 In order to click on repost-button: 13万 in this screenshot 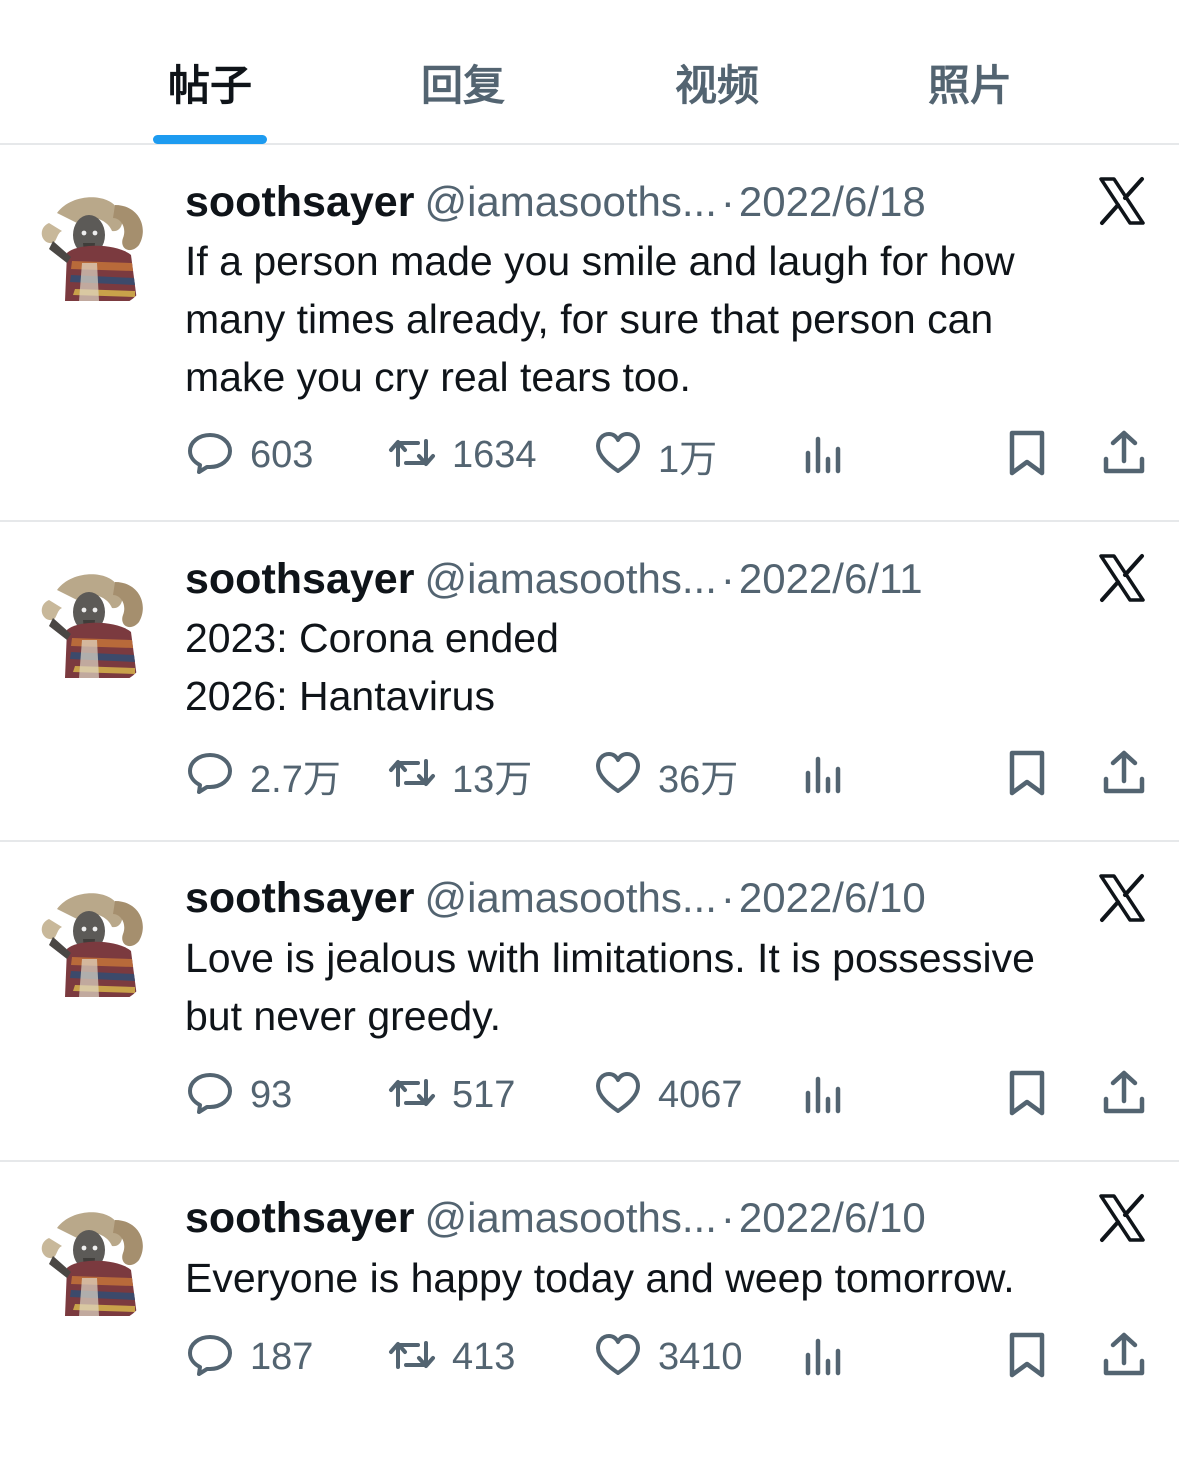, I will do `click(460, 775)`.